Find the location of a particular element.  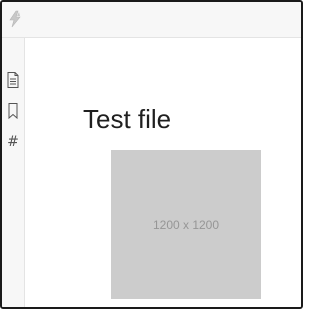

top-toolbar is located at coordinates (151, 20).